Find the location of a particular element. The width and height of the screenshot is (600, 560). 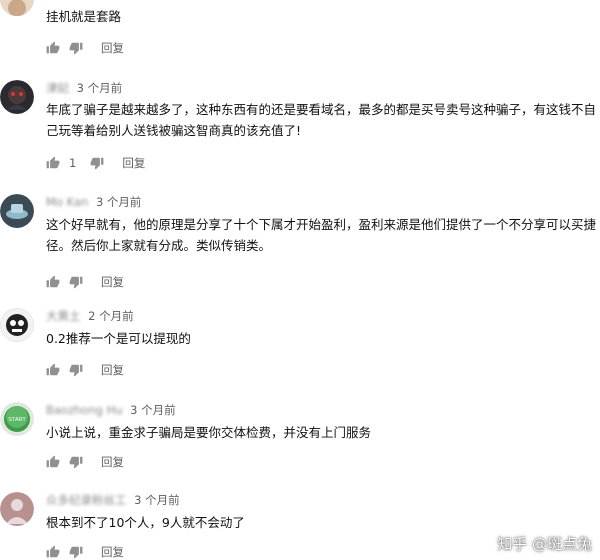

like-count: 1 is located at coordinates (73, 163).